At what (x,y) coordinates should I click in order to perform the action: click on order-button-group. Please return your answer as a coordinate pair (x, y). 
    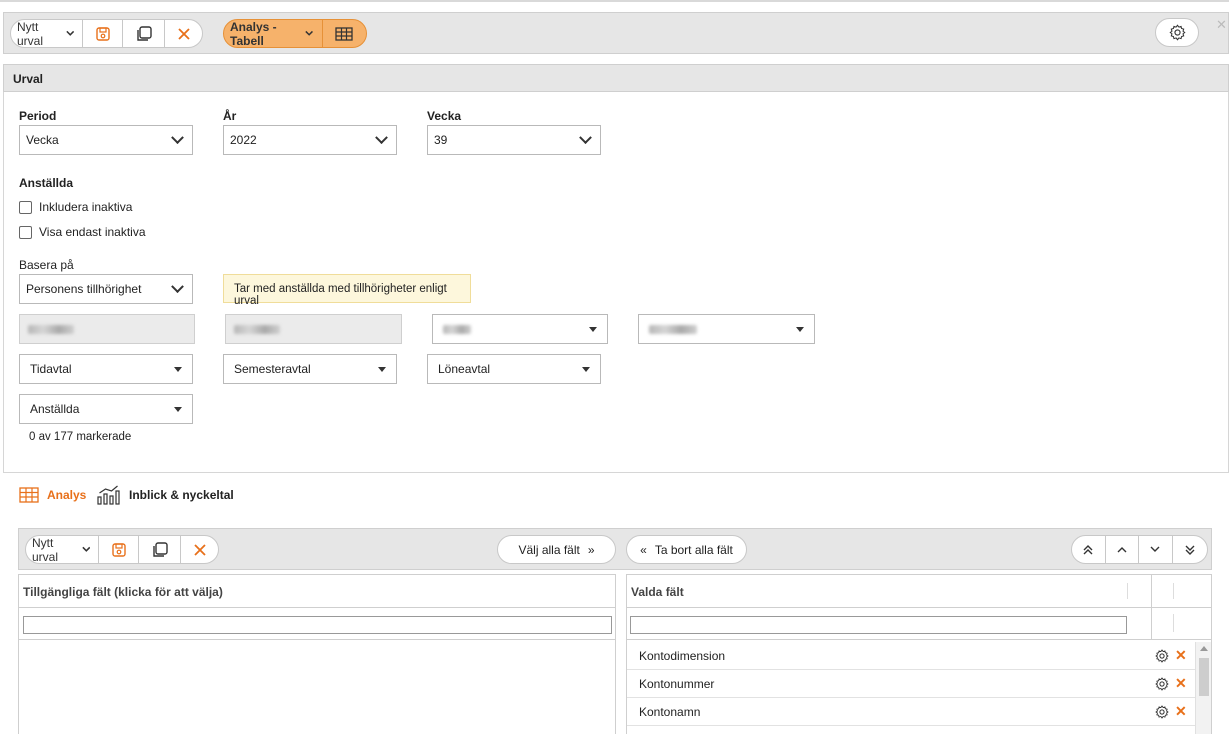
    Looking at the image, I should click on (1139, 549).